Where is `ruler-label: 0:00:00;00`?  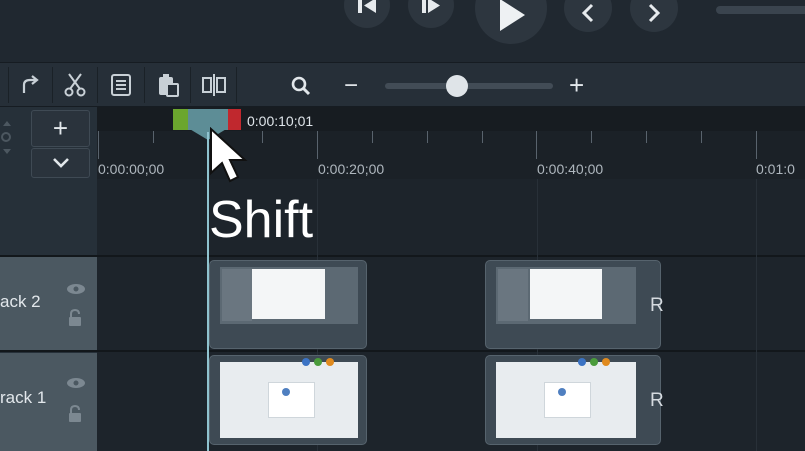
ruler-label: 0:00:00;00 is located at coordinates (131, 169).